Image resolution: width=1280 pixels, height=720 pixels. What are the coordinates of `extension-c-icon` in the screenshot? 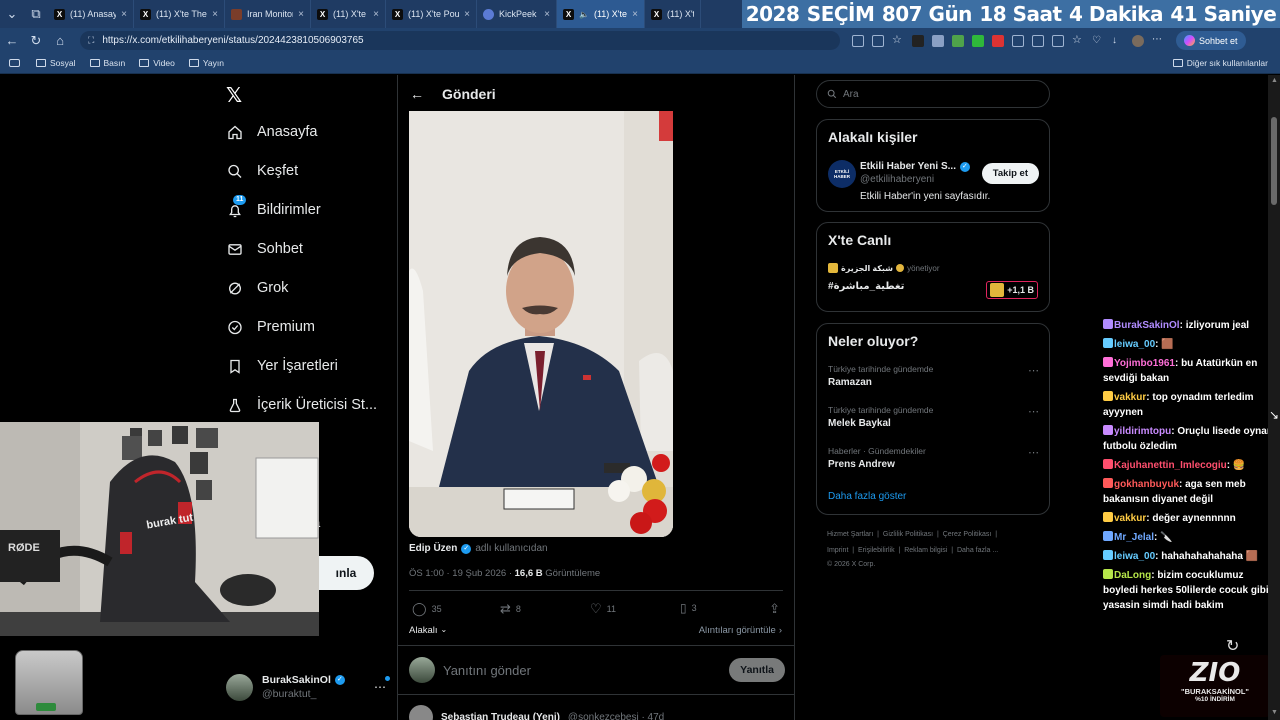 It's located at (958, 40).